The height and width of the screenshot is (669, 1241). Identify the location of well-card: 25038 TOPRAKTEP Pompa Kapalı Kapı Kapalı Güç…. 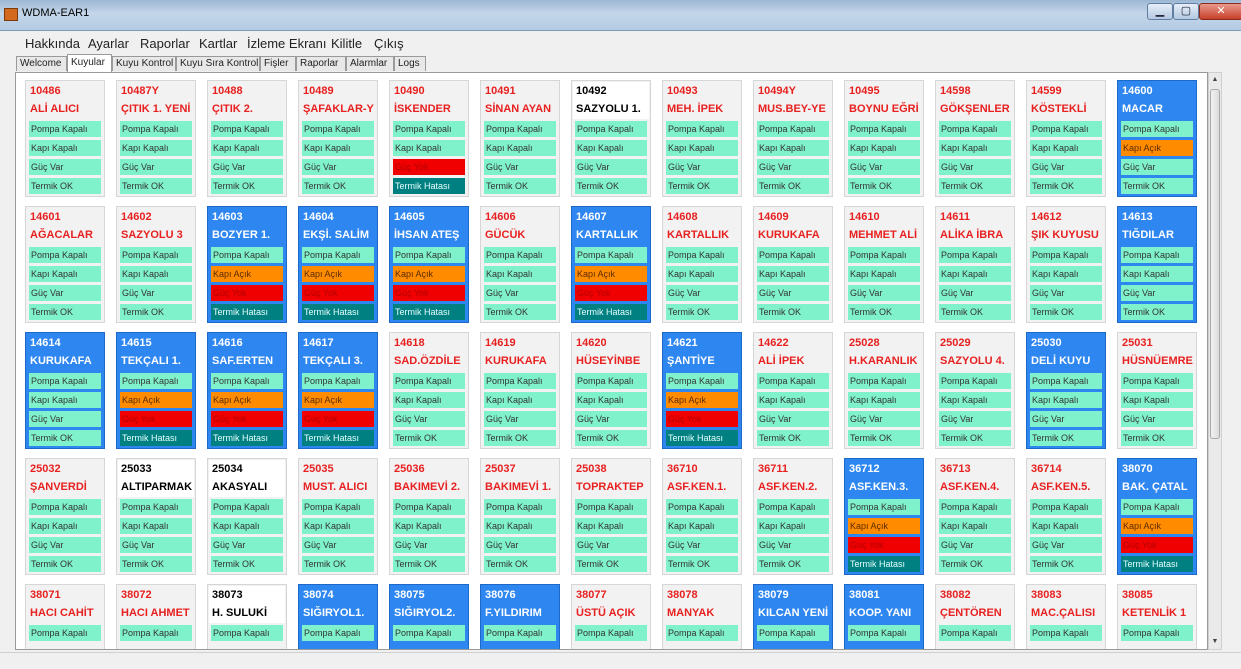
(611, 516).